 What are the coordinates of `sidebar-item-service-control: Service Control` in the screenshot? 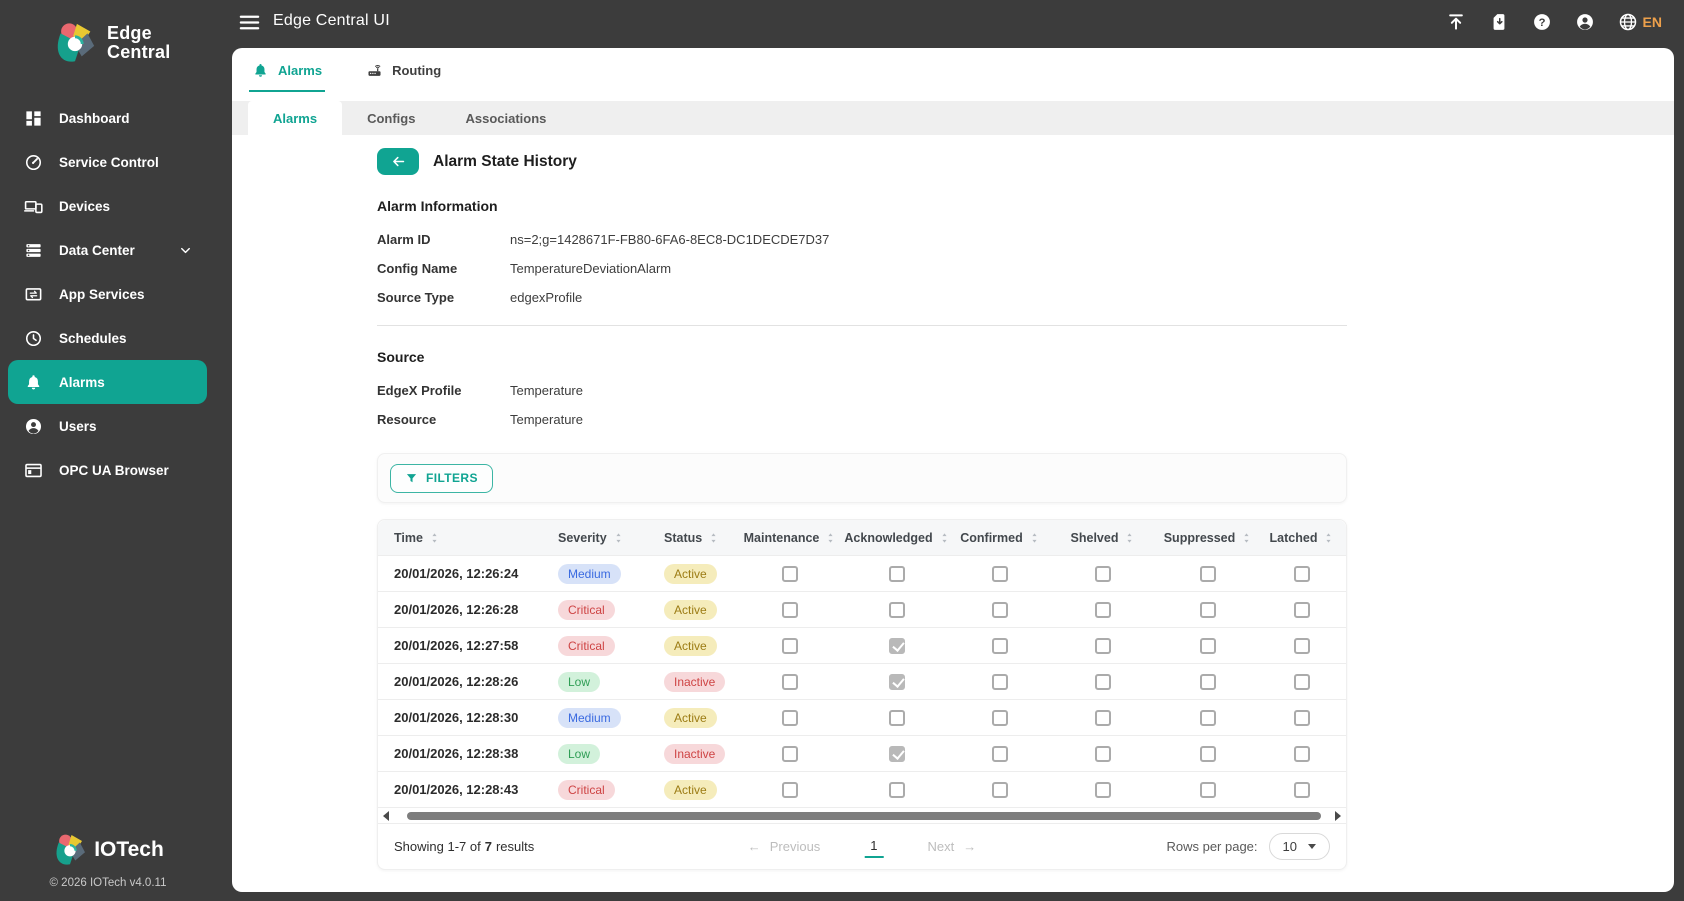 It's located at (107, 162).